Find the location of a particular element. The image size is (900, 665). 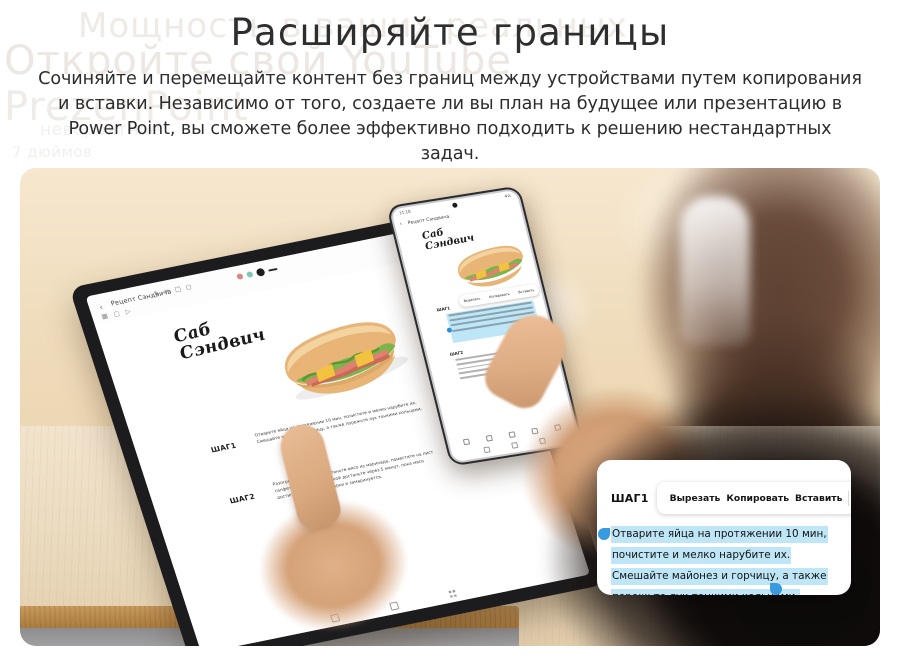

selected-text-line: Отварите яйца на протяжении 10 мин, is located at coordinates (719, 534).